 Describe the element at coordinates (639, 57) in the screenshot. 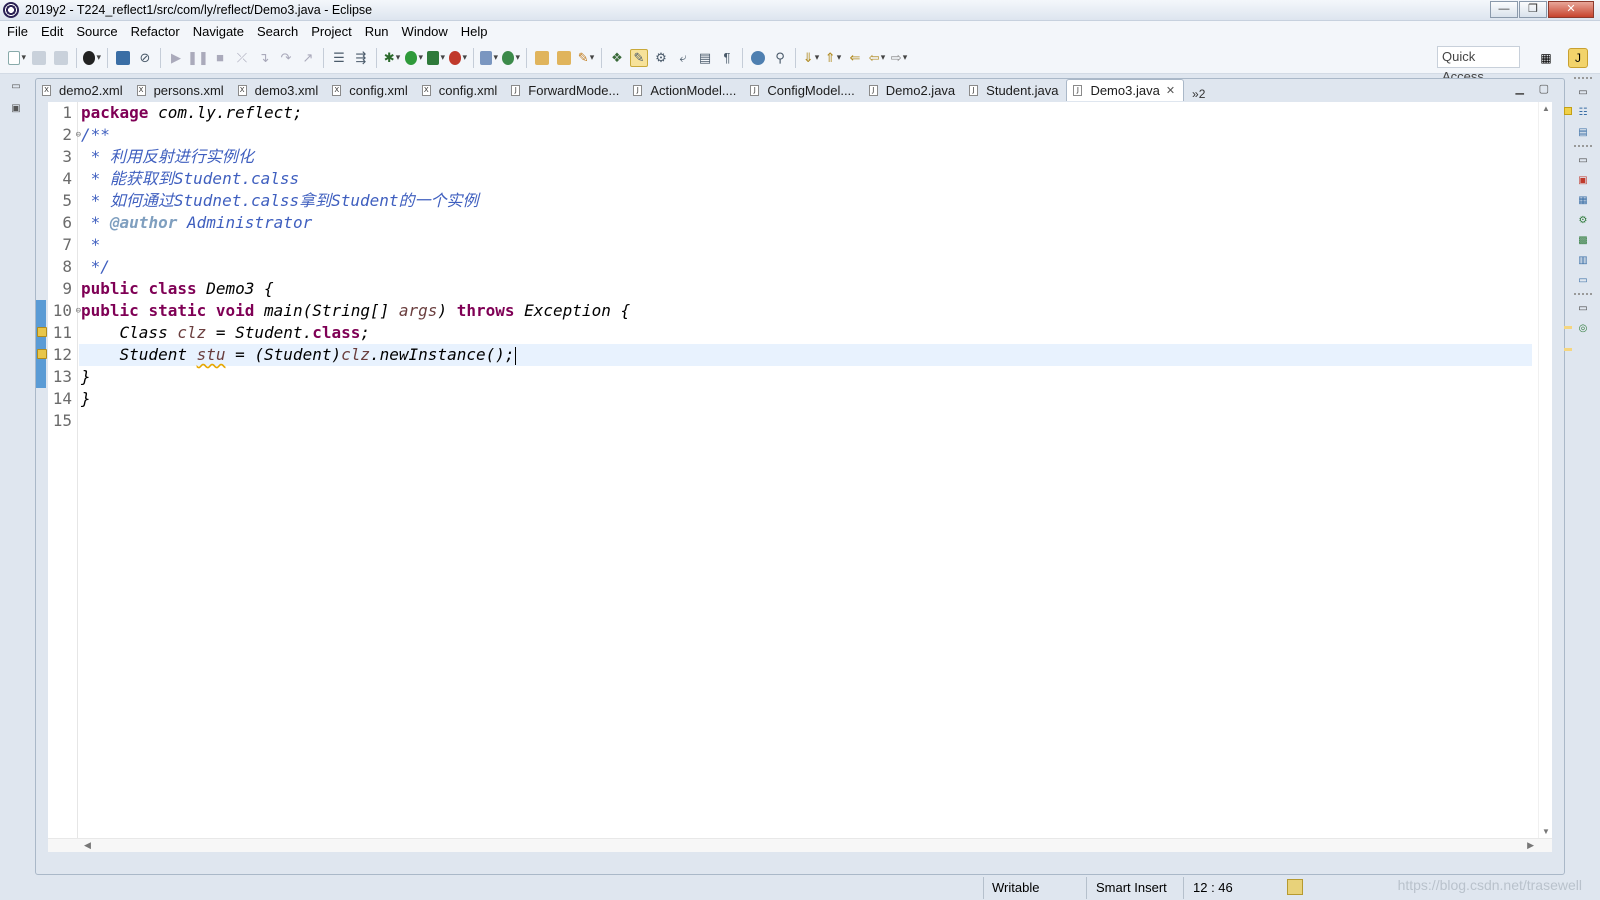

I see `mark-occurrences-icon: ✎` at that location.